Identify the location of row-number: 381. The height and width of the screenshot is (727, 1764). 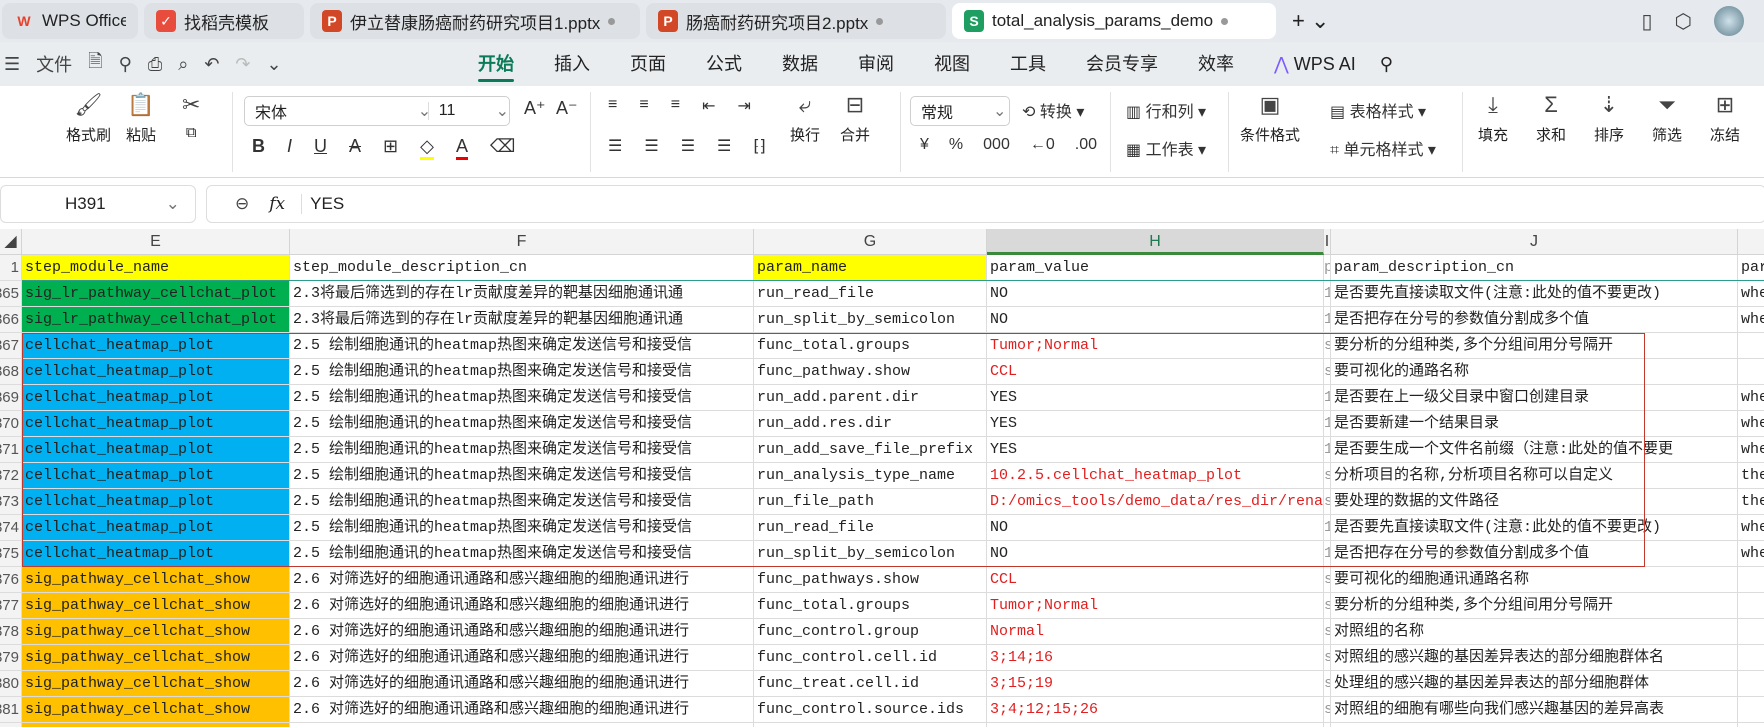
(11, 710).